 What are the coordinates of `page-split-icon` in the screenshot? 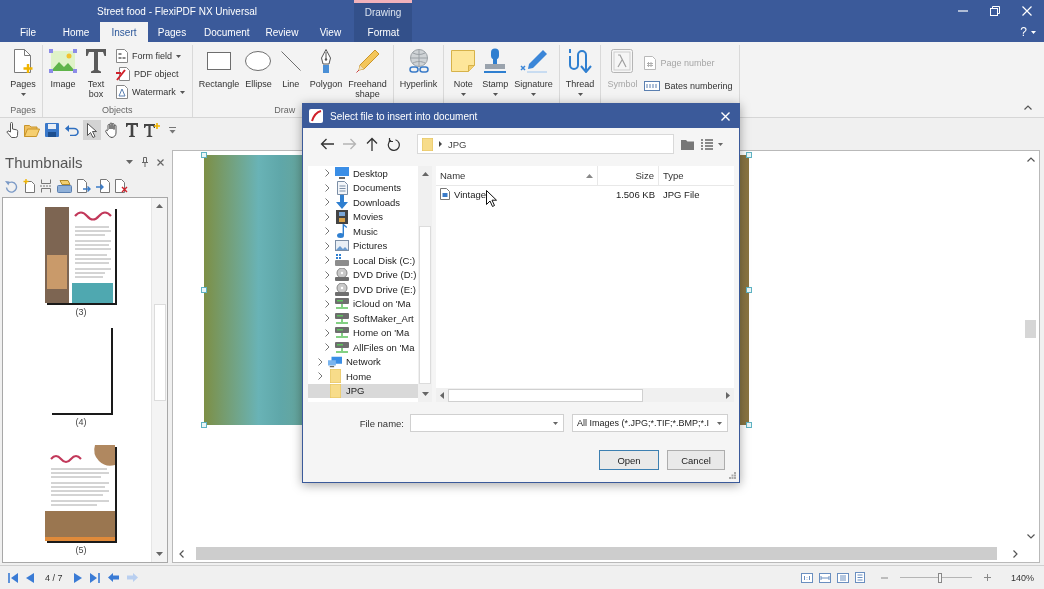 It's located at (46, 186).